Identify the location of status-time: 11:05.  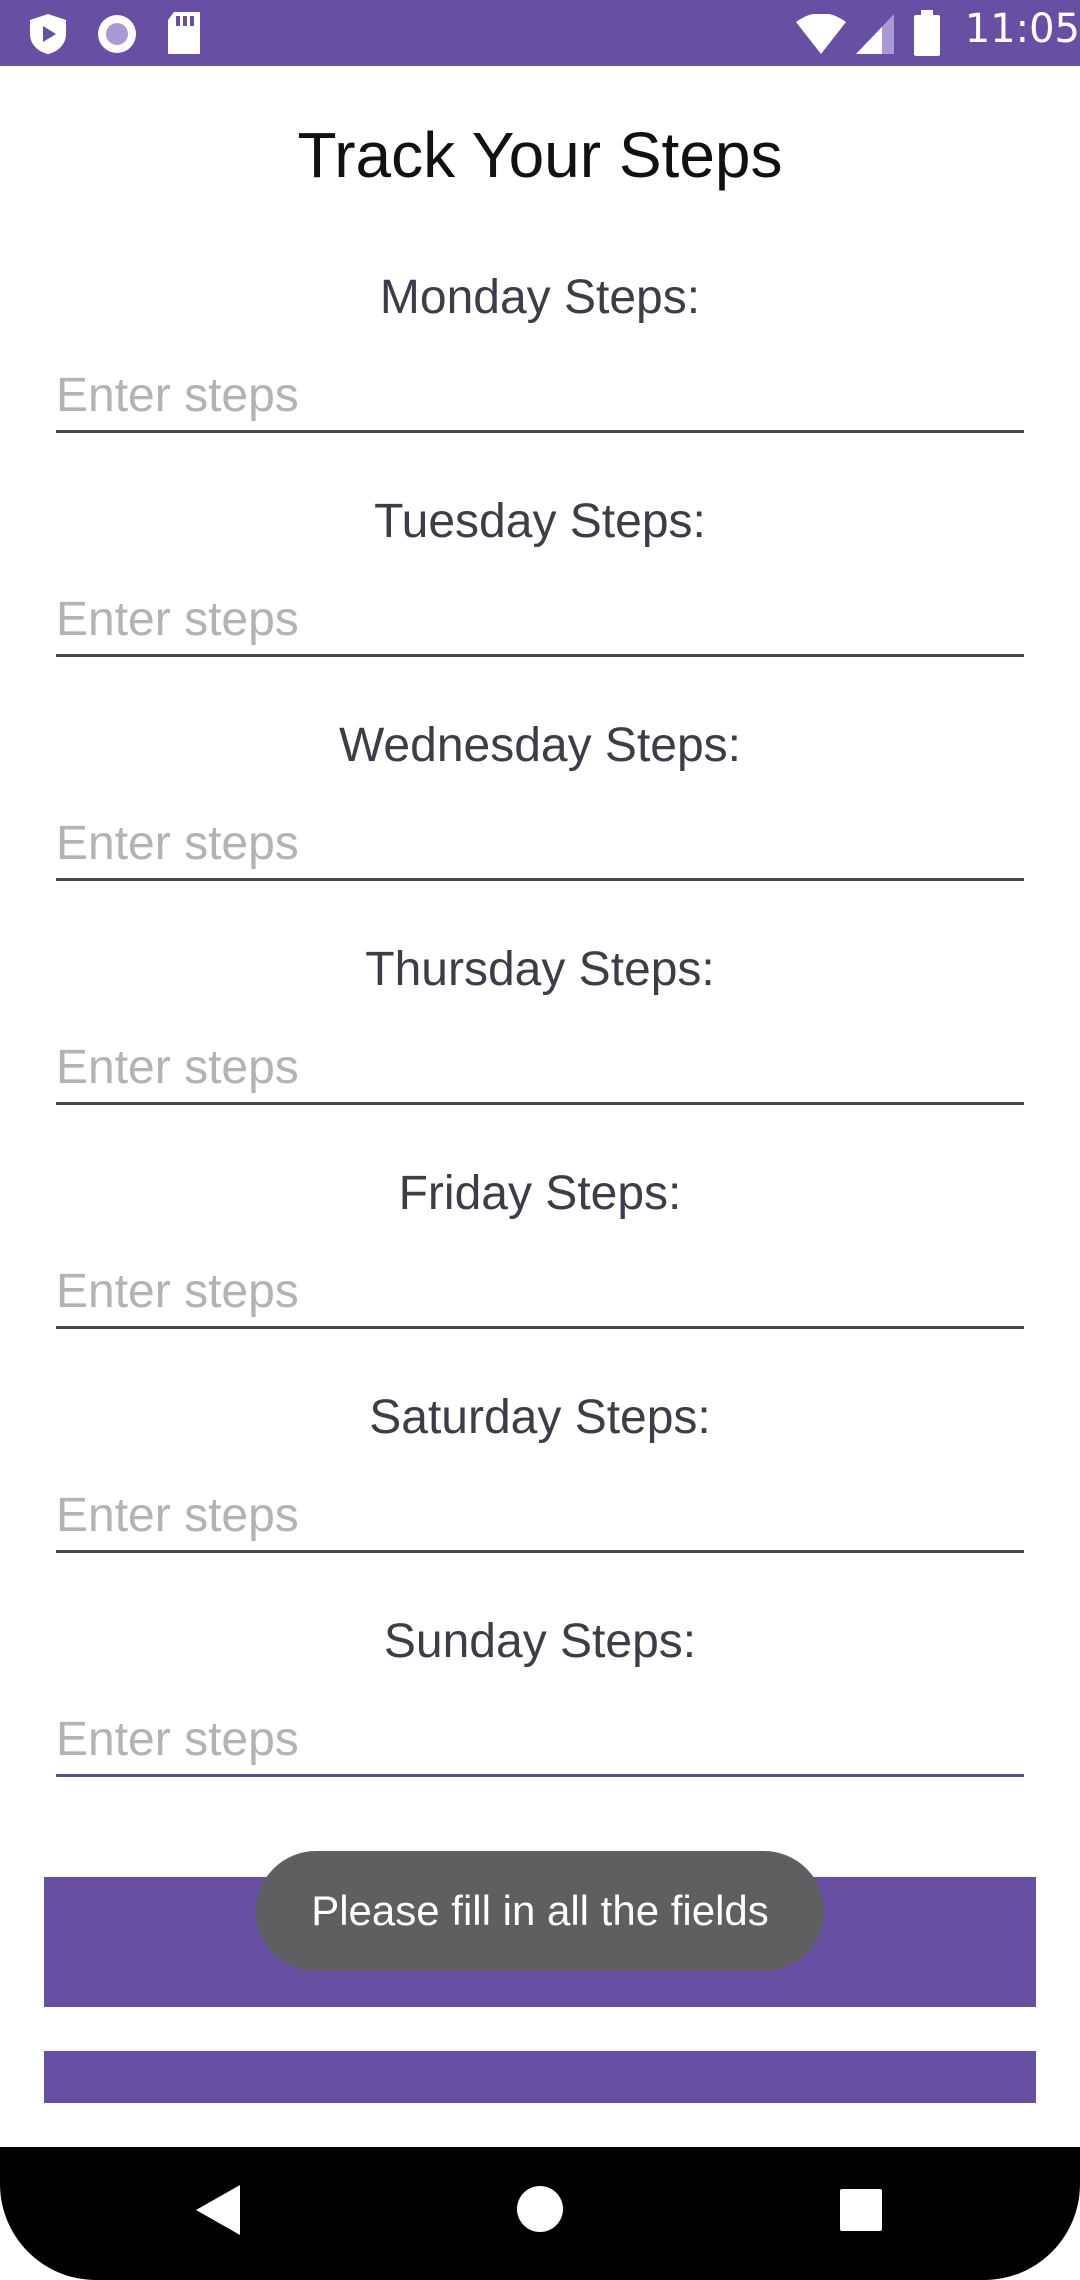
(1022, 29).